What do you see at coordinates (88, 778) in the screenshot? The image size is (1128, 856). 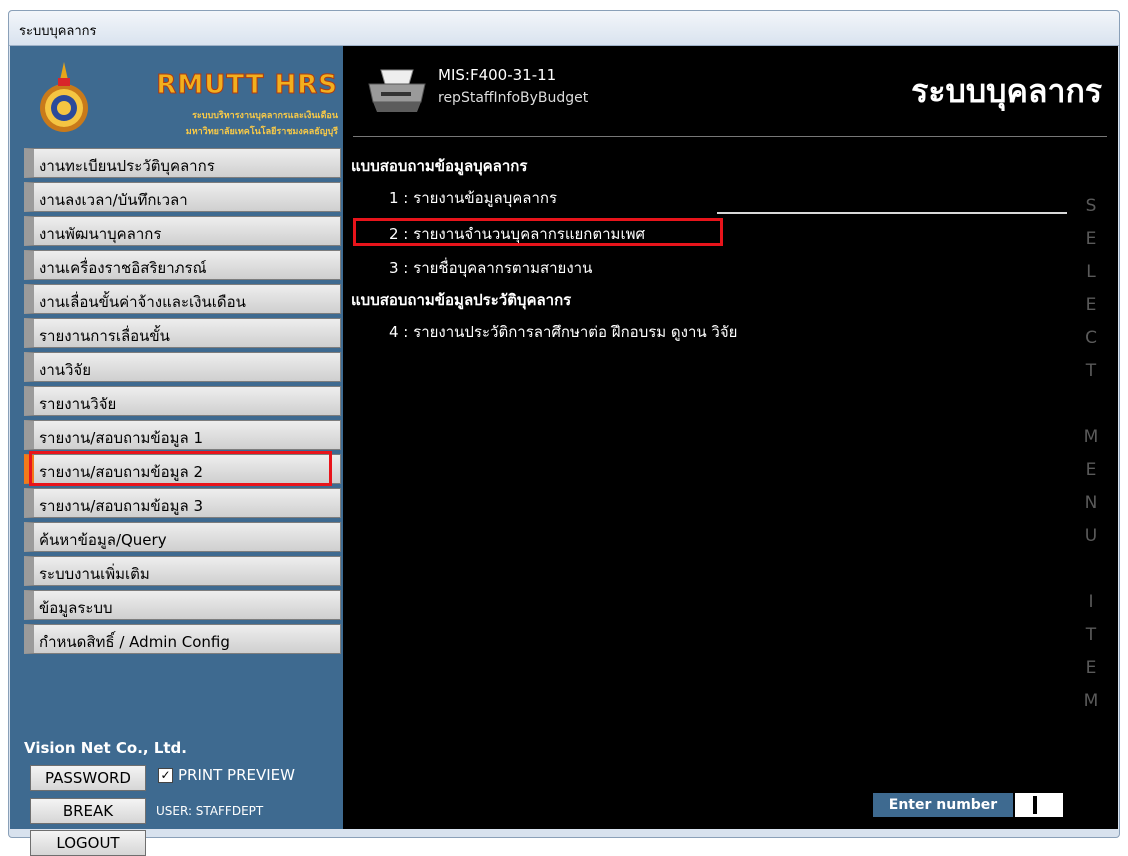 I see `password-button: PASSWORD` at bounding box center [88, 778].